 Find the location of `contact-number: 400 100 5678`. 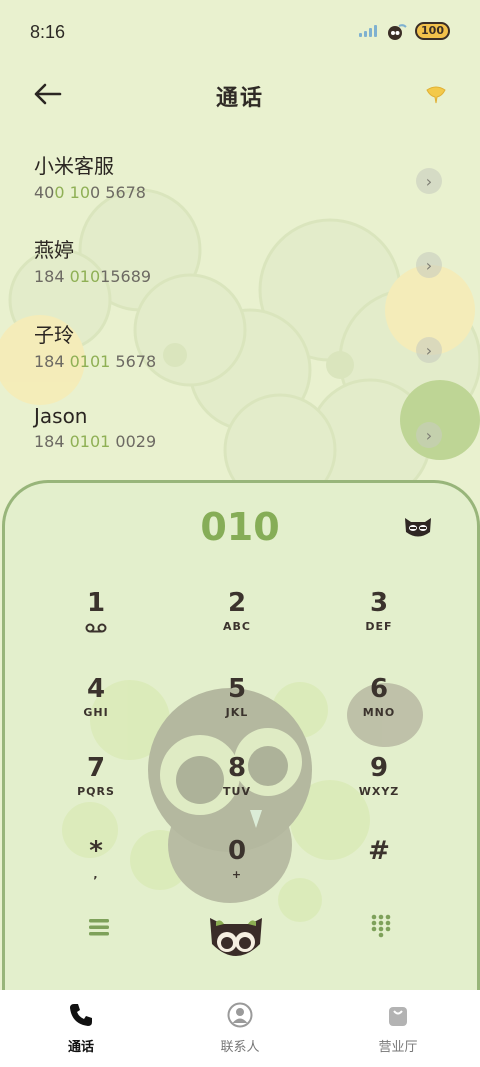

contact-number: 400 100 5678 is located at coordinates (240, 192).